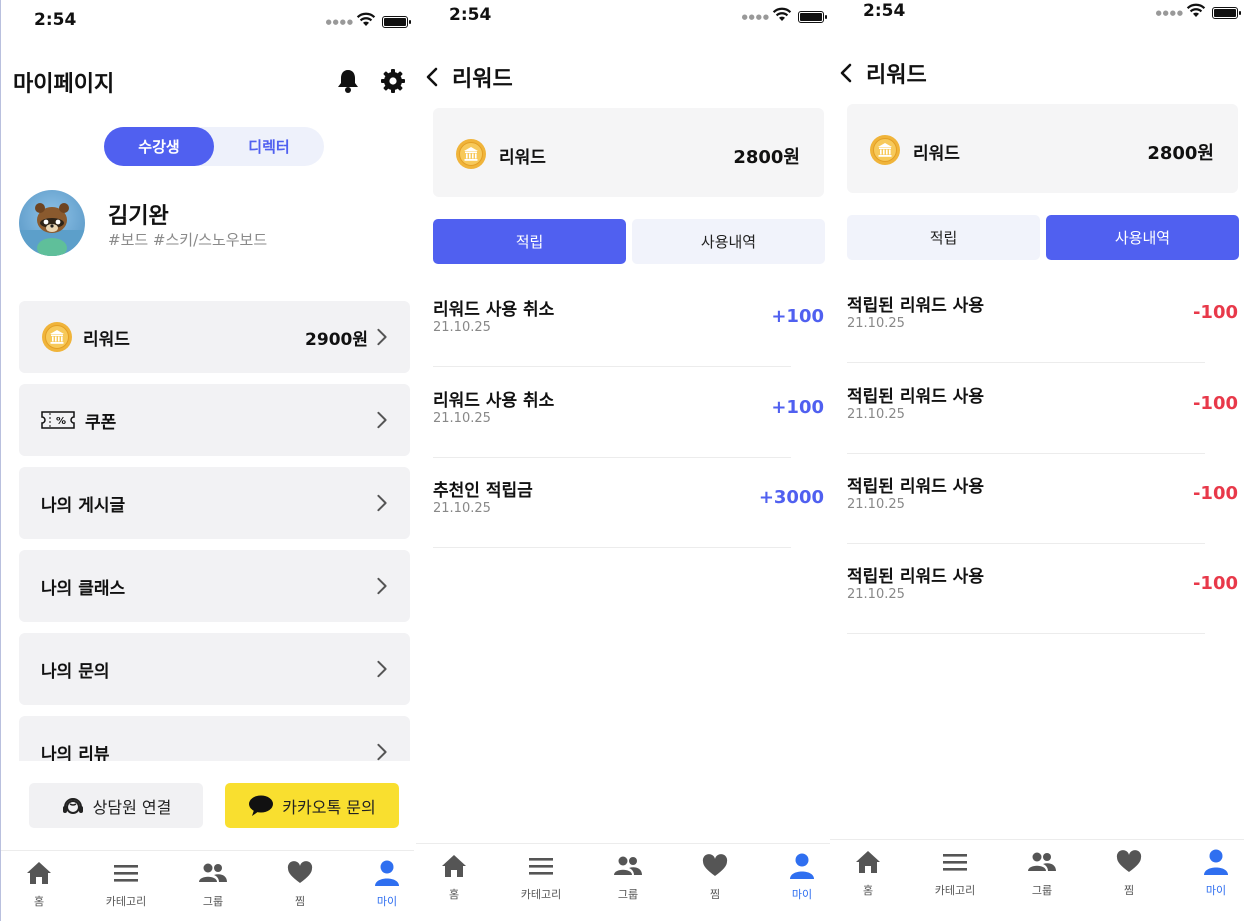 The image size is (1259, 921). Describe the element at coordinates (214, 503) in the screenshot. I see `menu-item-posts: 나의 게시글` at that location.